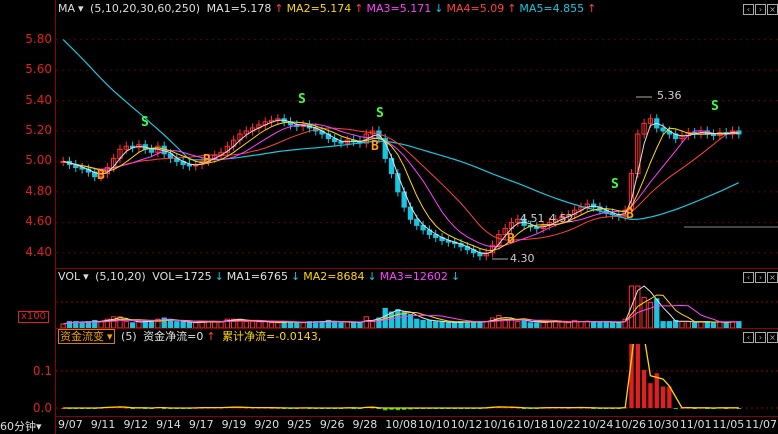 This screenshot has height=434, width=778. I want to click on x-axis-date: 11/01, so click(695, 424).